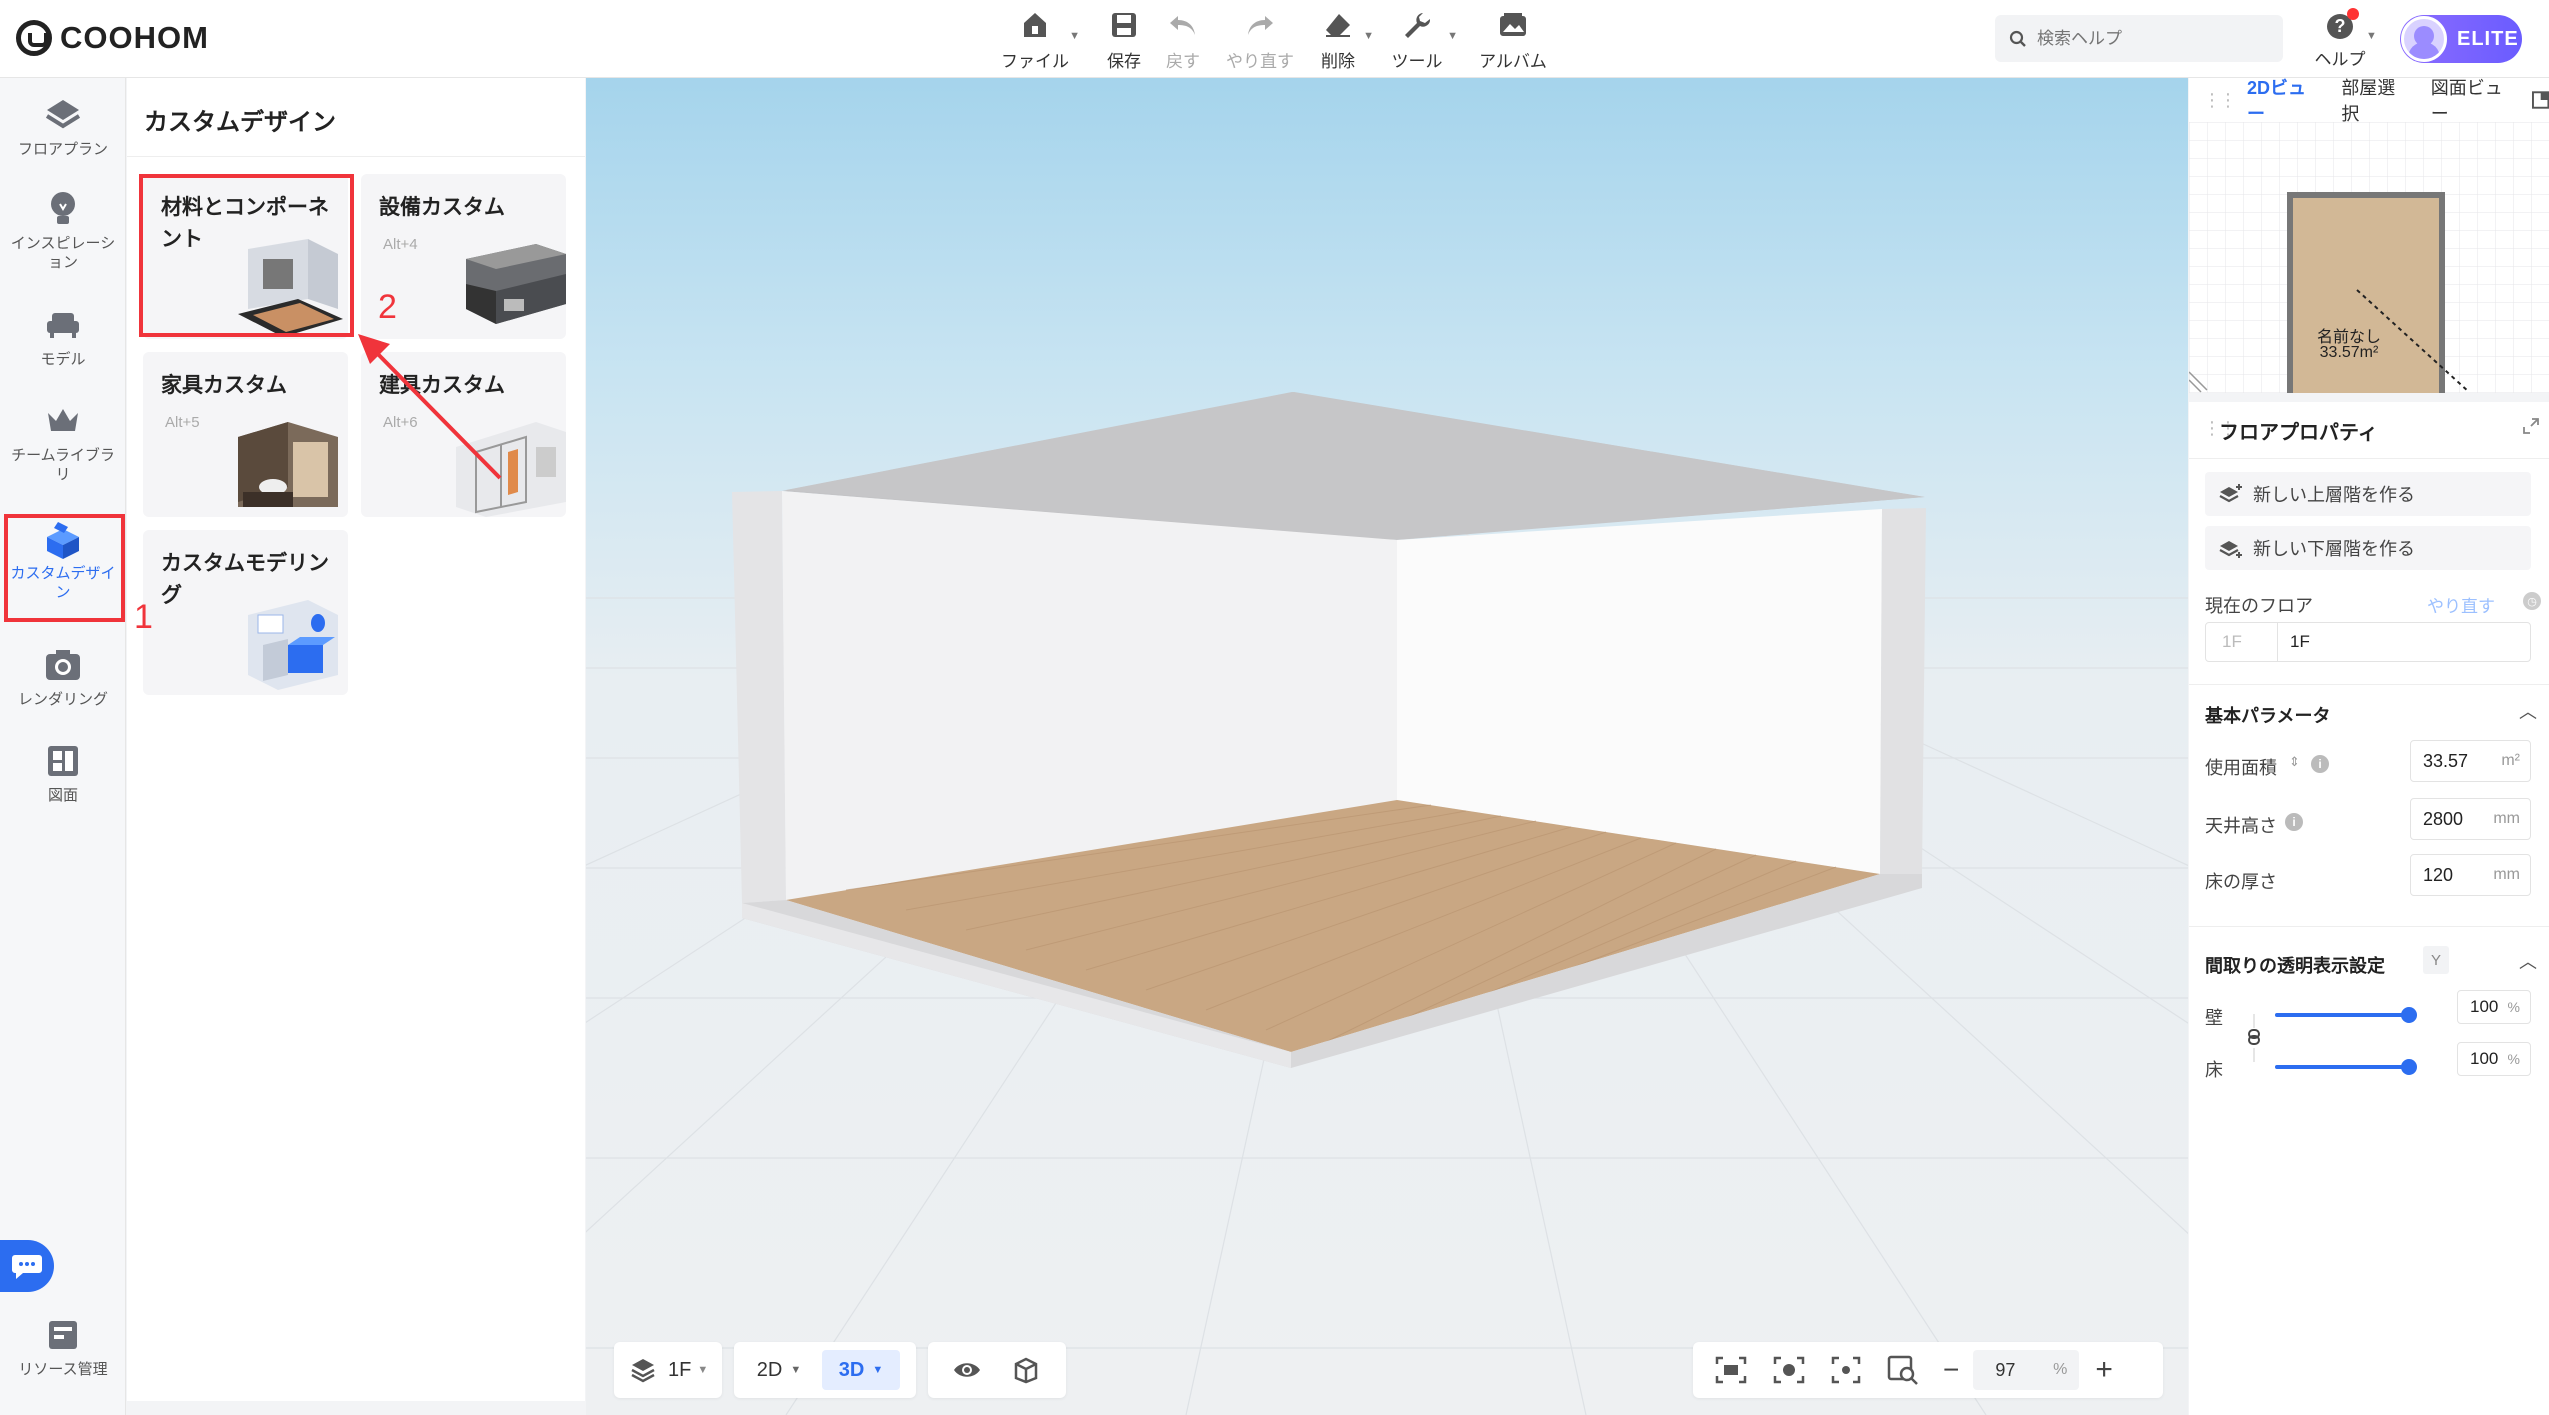 Image resolution: width=2549 pixels, height=1415 pixels. What do you see at coordinates (2268, 716) in the screenshot?
I see `basic-params-title: 基本パラメータ` at bounding box center [2268, 716].